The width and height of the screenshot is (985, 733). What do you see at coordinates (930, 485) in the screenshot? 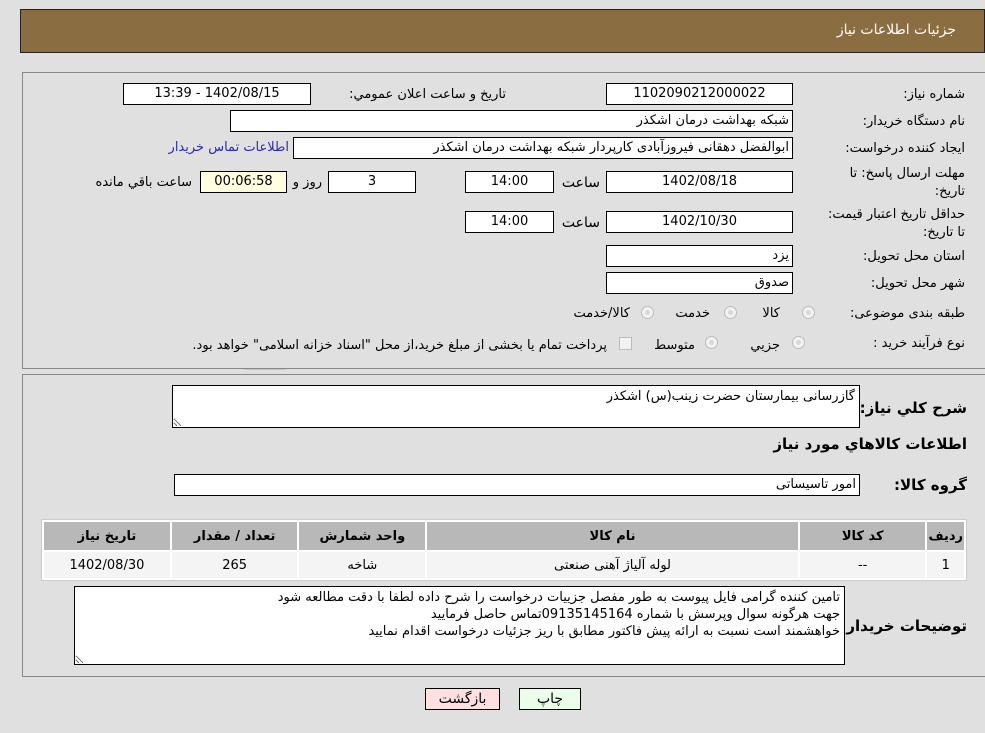
I see `goods-group-label: گروه کالا:` at bounding box center [930, 485].